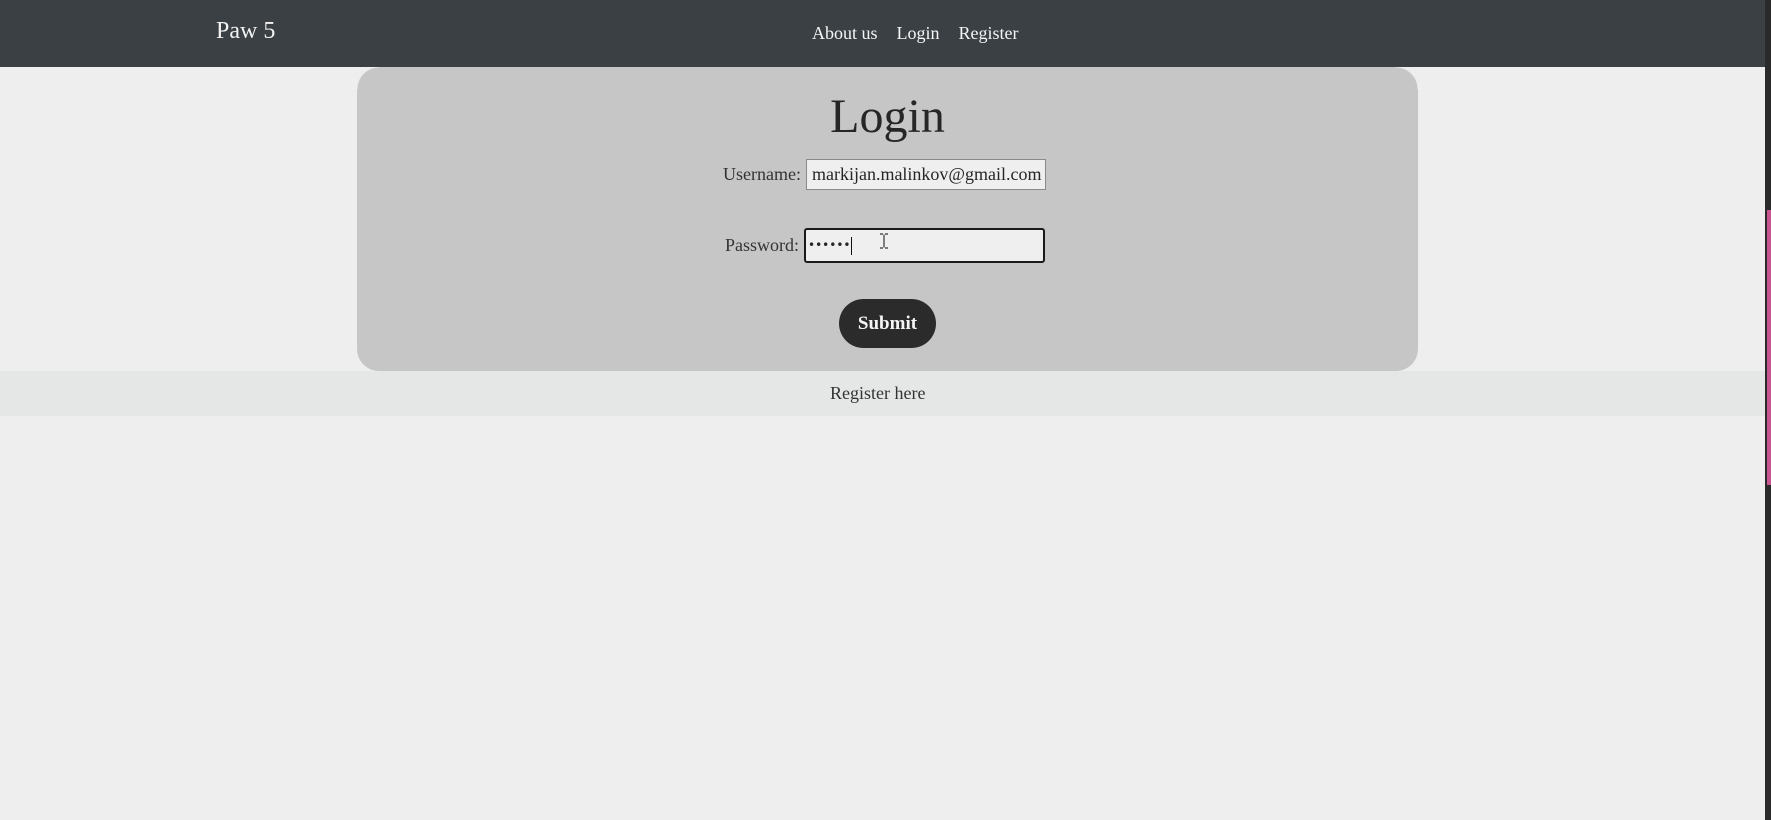  I want to click on password-label: Password:, so click(762, 245).